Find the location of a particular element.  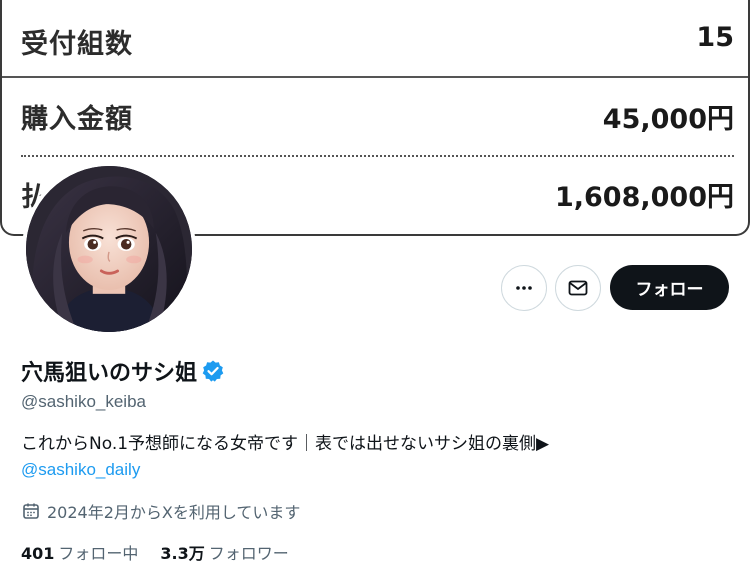

followers-link: 3.3万 フォロワー is located at coordinates (224, 552).